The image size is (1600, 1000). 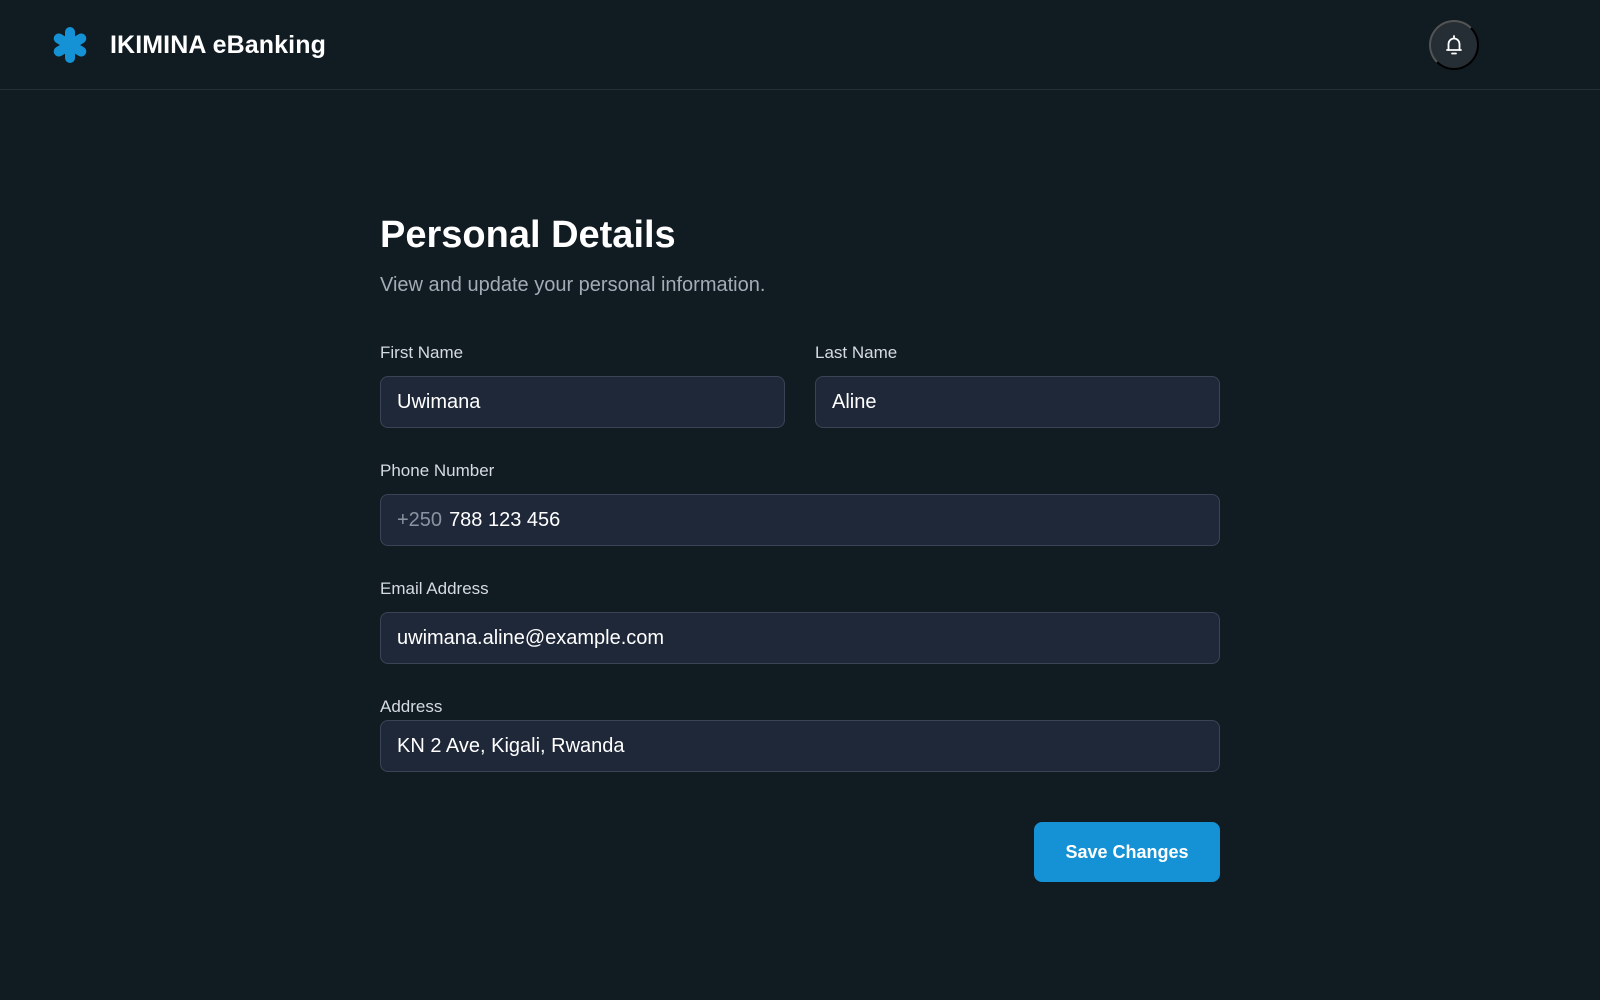 I want to click on address-group: Address KN 2 Ave, Kigali, Rwanda, so click(x=800, y=734).